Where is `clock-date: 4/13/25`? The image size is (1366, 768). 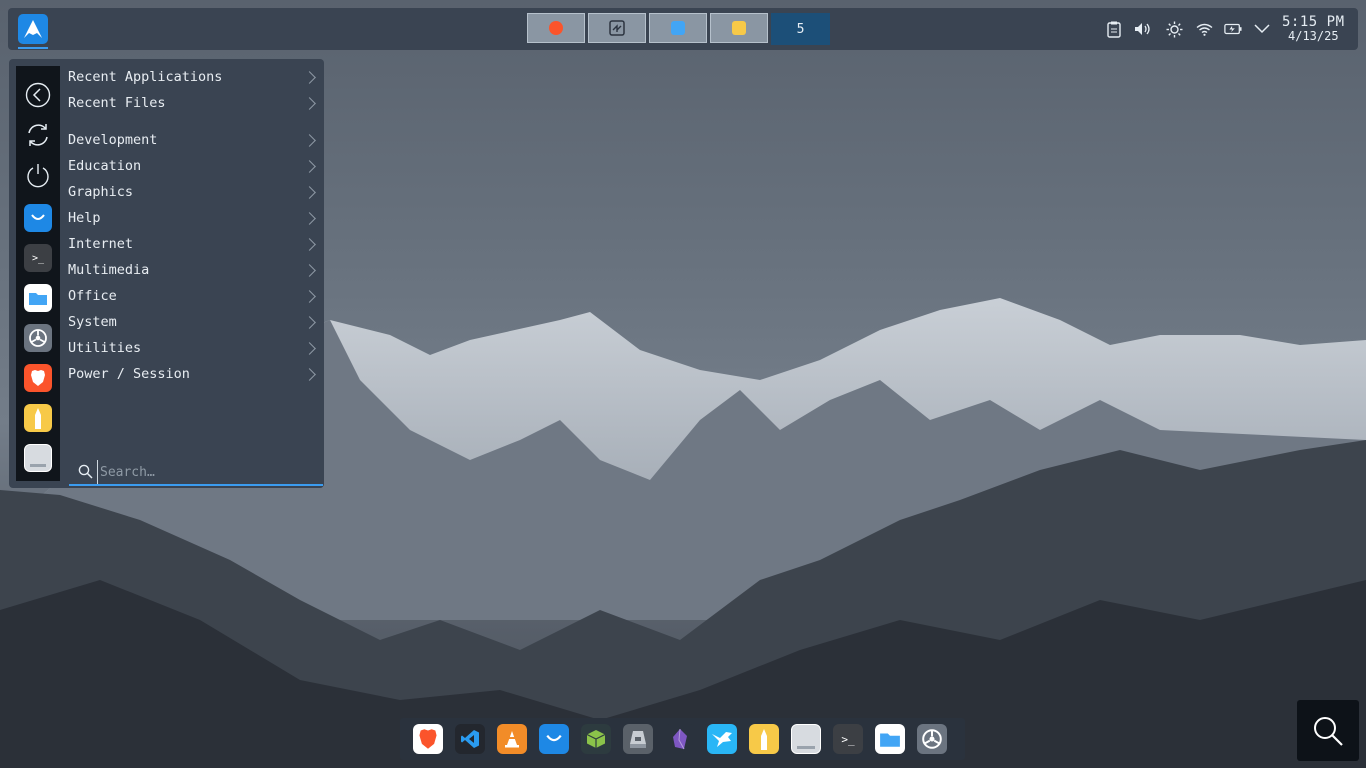
clock-date: 4/13/25 is located at coordinates (1313, 36).